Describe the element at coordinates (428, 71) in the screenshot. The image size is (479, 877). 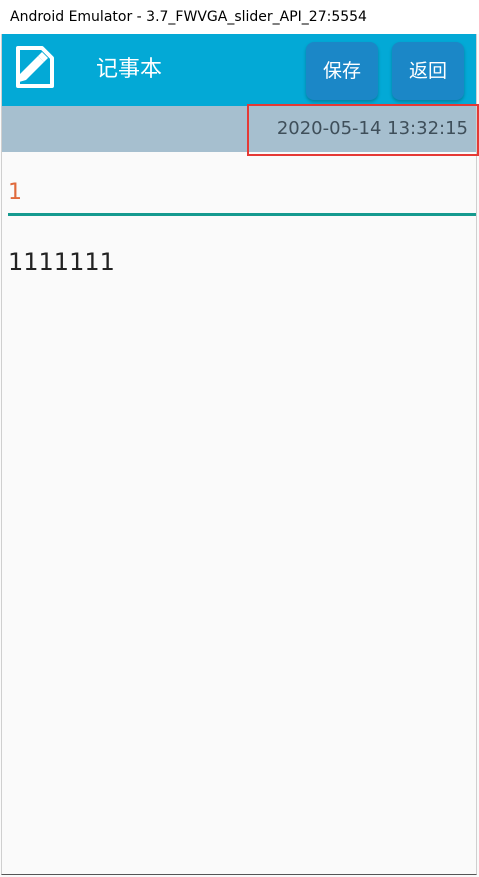
I see `back-button: 返回` at that location.